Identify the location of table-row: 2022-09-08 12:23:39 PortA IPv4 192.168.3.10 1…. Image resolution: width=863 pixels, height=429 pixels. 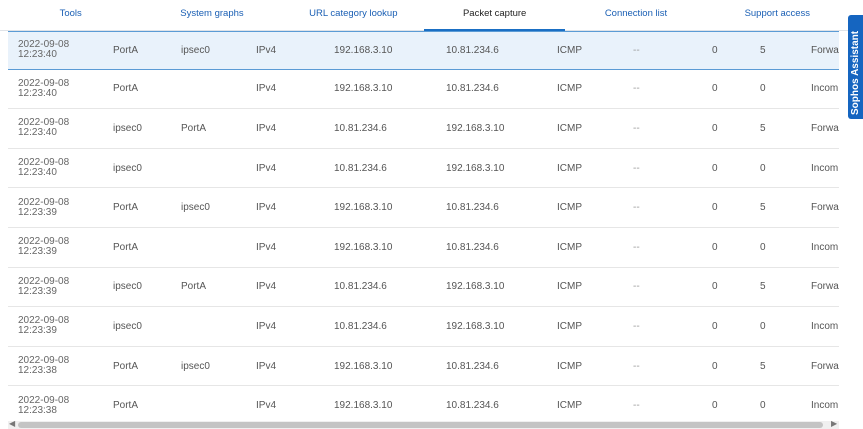
(423, 248).